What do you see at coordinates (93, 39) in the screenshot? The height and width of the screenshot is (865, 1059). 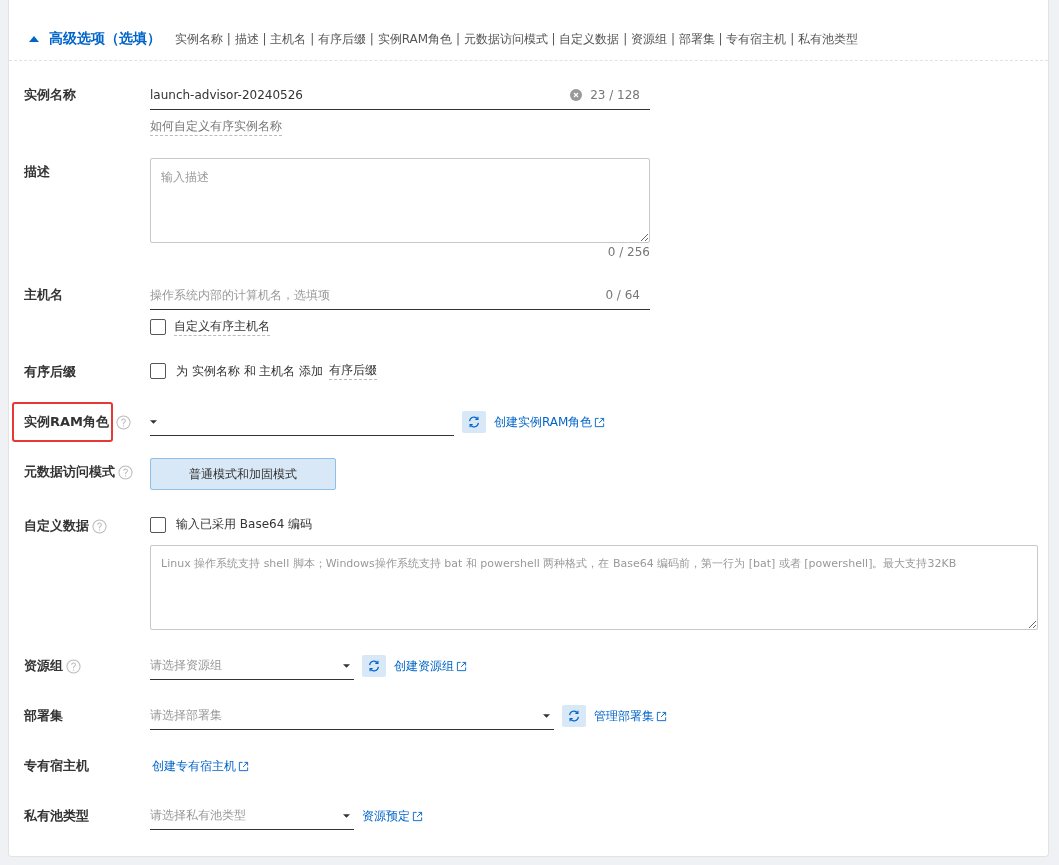 I see `section-toggle: 高级选项（选填）` at bounding box center [93, 39].